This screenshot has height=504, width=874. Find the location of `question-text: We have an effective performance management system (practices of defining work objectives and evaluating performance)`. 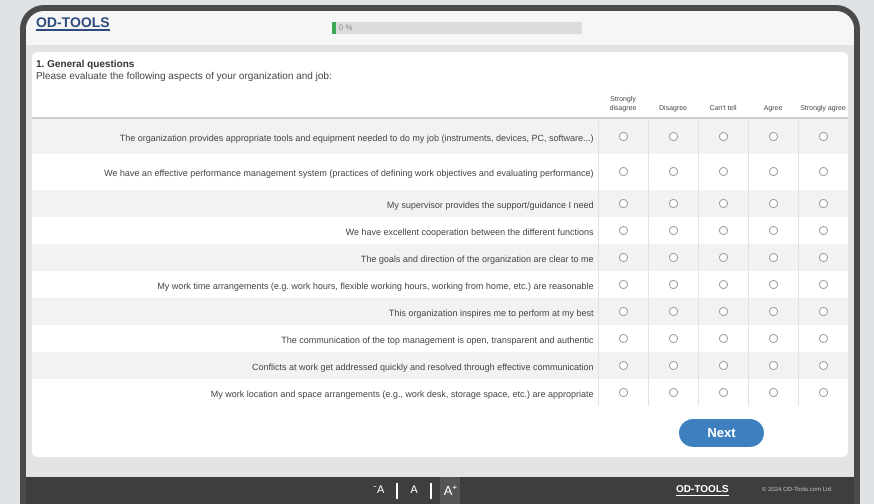

question-text: We have an effective performance management system (practices of defining work objectives and evaluating performance) is located at coordinates (349, 173).